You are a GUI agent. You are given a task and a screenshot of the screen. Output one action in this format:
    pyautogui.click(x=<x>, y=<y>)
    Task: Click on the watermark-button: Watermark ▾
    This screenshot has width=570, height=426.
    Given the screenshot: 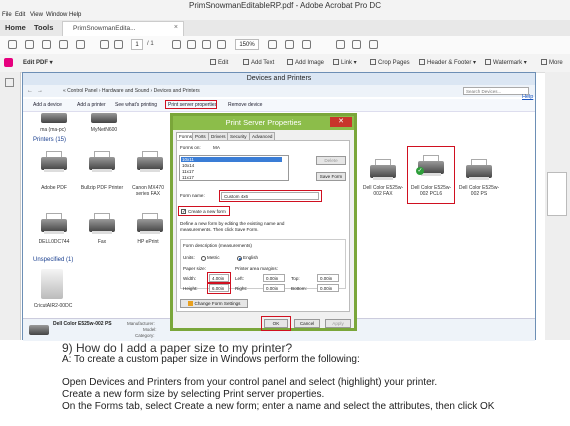 What is the action you would take?
    pyautogui.click(x=506, y=62)
    